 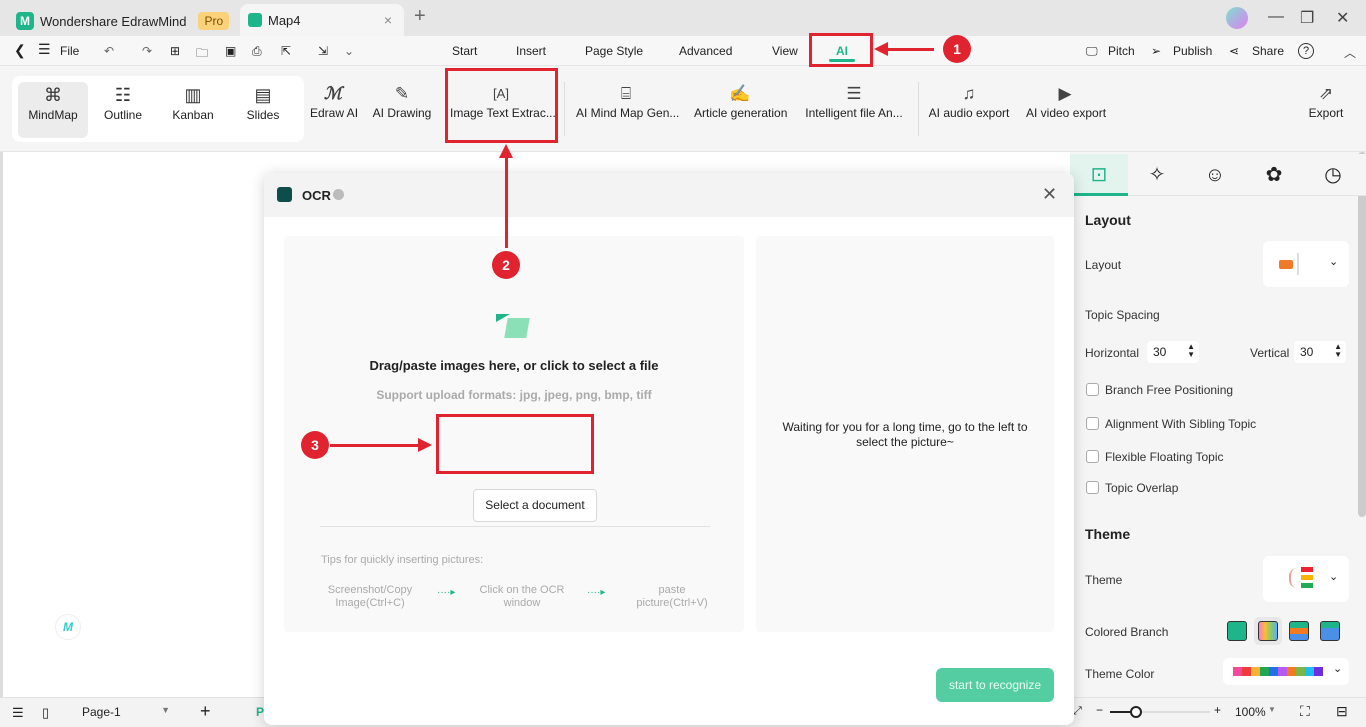 I want to click on theme-color-select: ⌄, so click(x=1286, y=671).